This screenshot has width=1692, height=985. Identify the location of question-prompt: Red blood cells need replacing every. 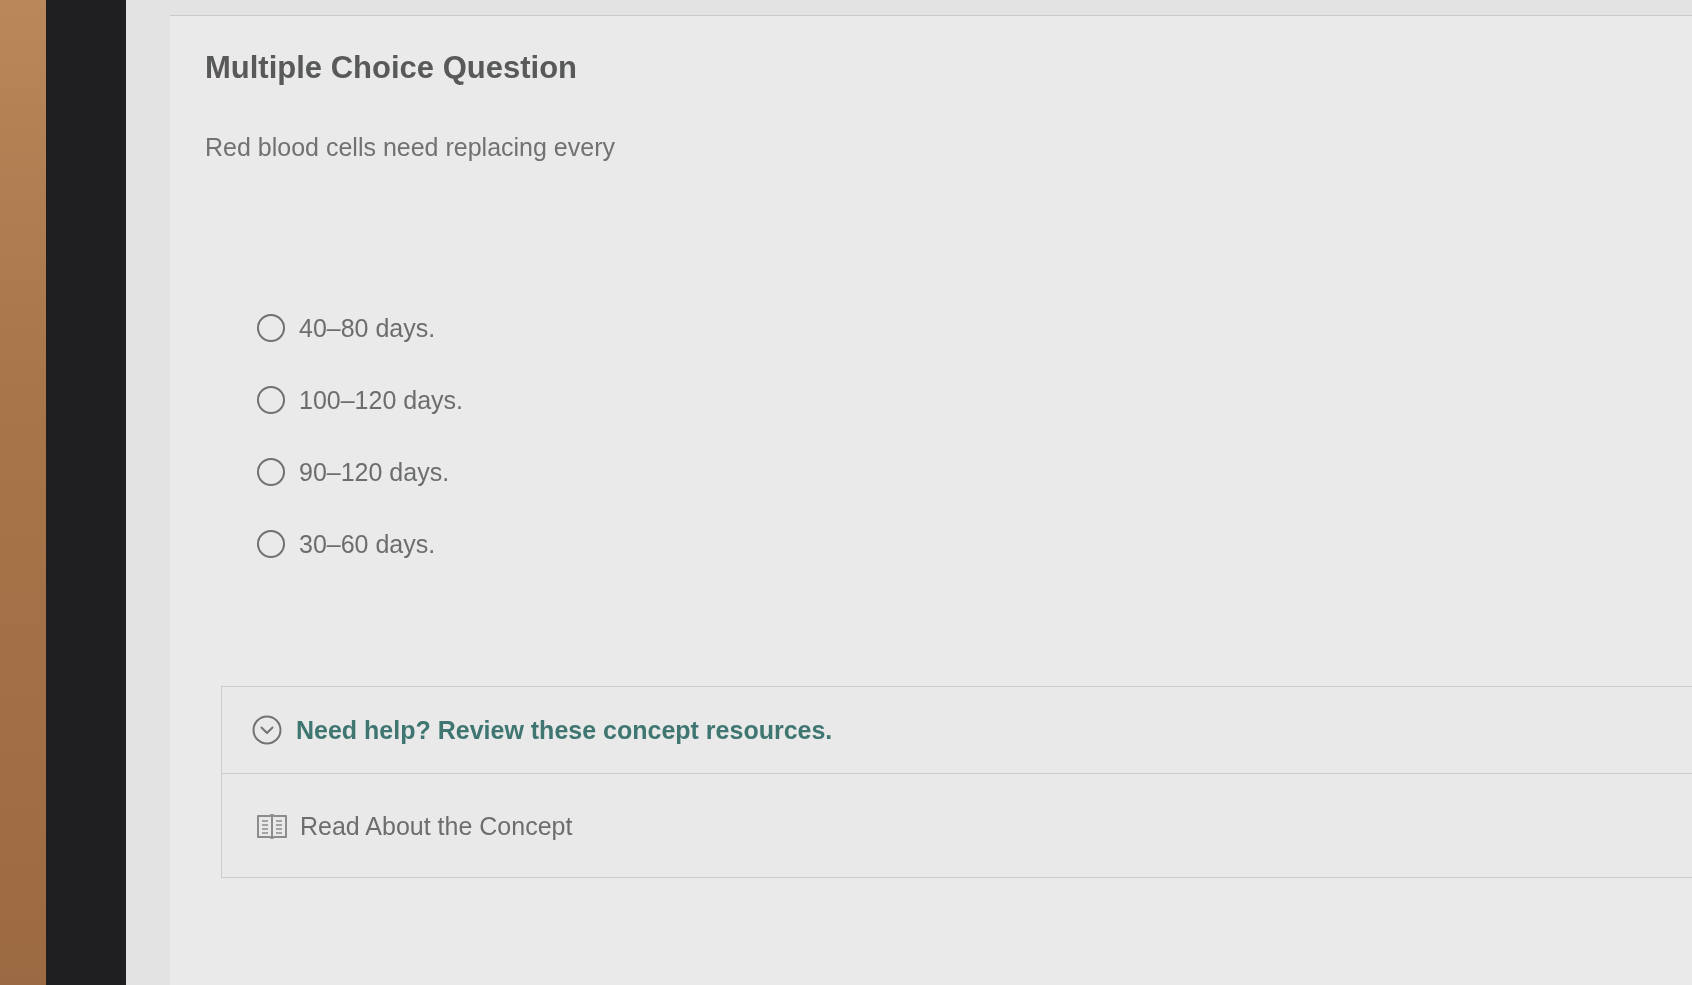
(410, 147).